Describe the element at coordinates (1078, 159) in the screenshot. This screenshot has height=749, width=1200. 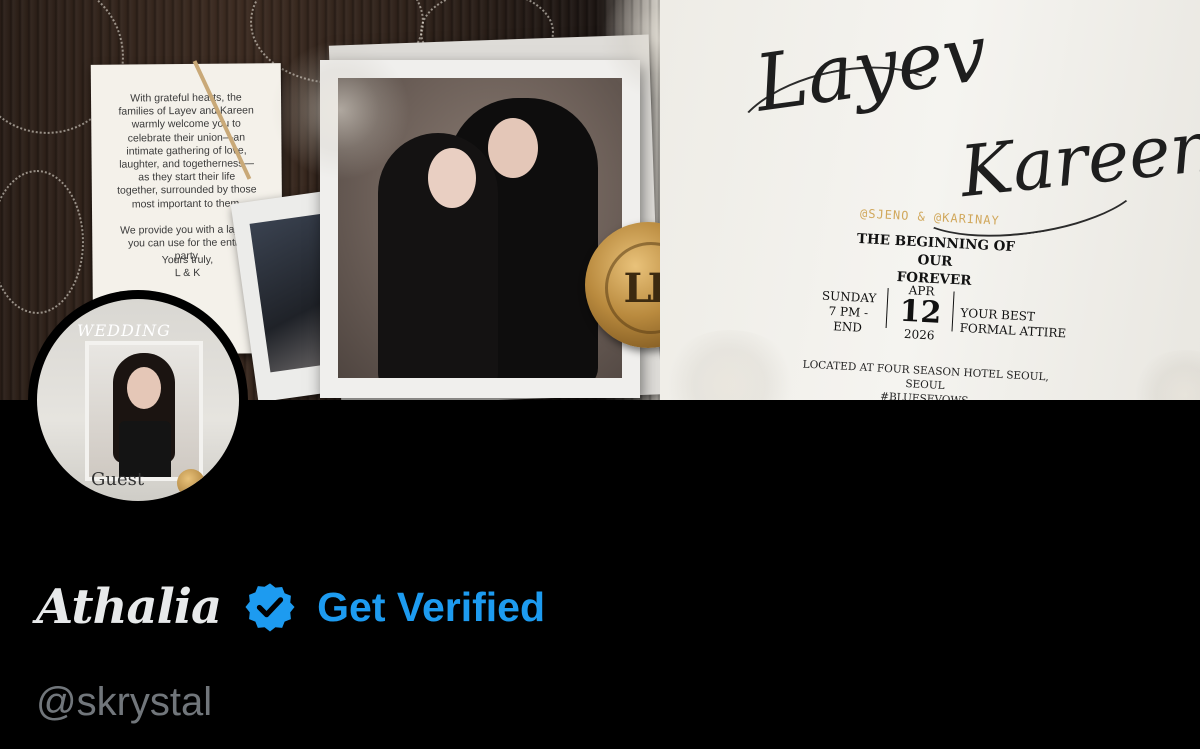
I see `script-name-second: Kareen` at that location.